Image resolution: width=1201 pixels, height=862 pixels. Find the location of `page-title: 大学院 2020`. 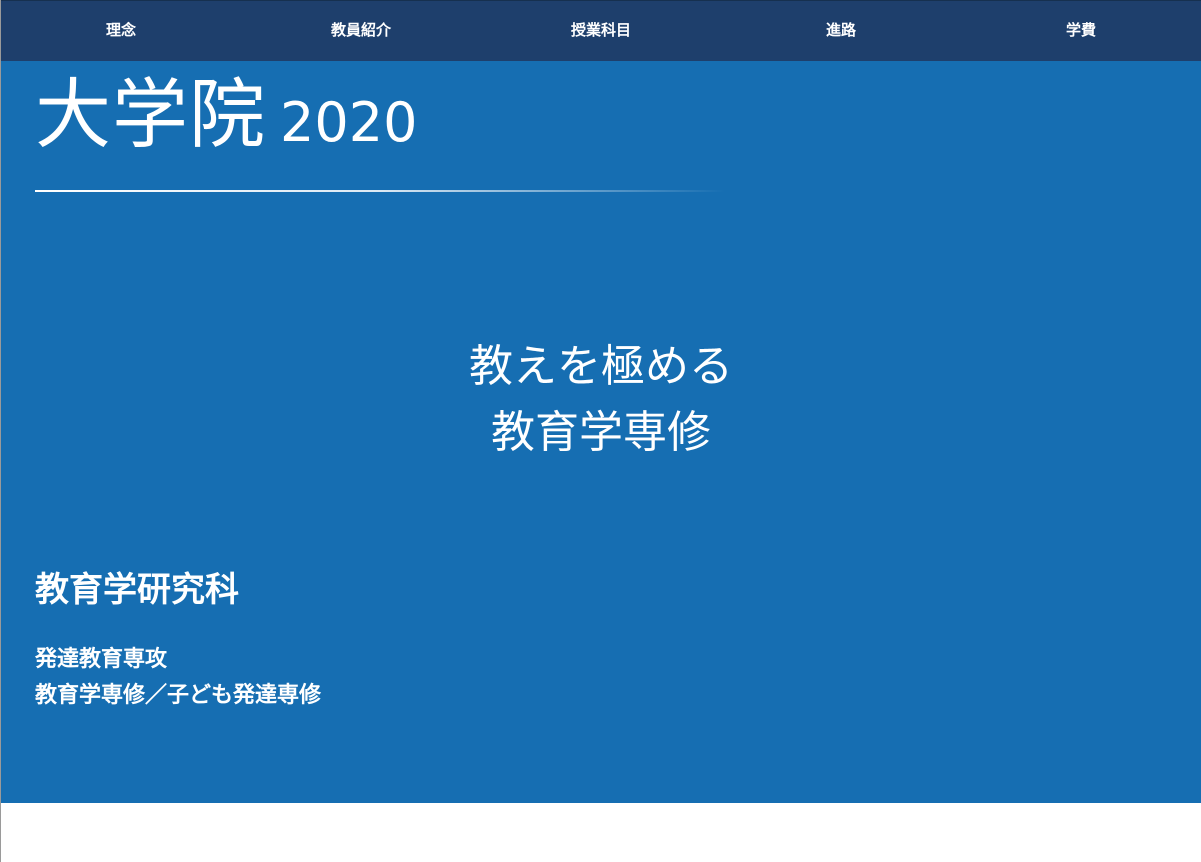

page-title: 大学院 2020 is located at coordinates (226, 119).